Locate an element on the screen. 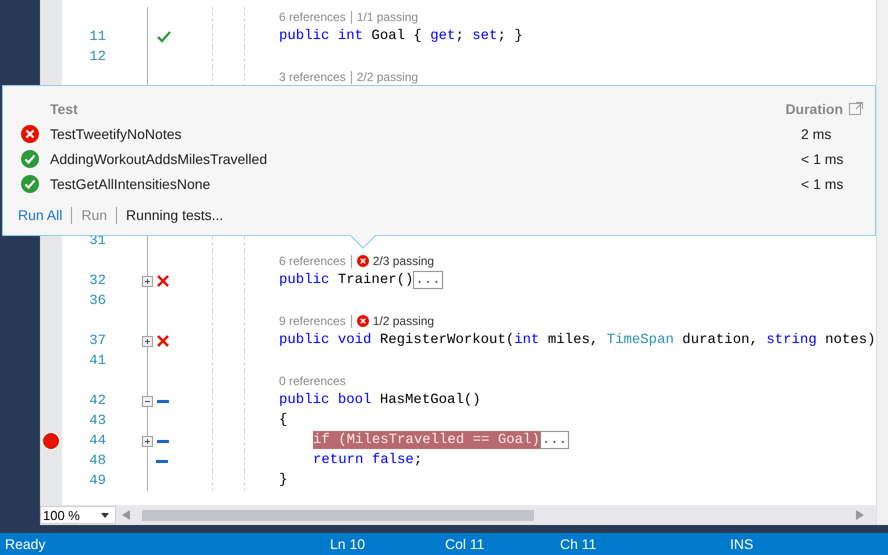 The height and width of the screenshot is (555, 888). status-text: Ch 11 is located at coordinates (578, 544).